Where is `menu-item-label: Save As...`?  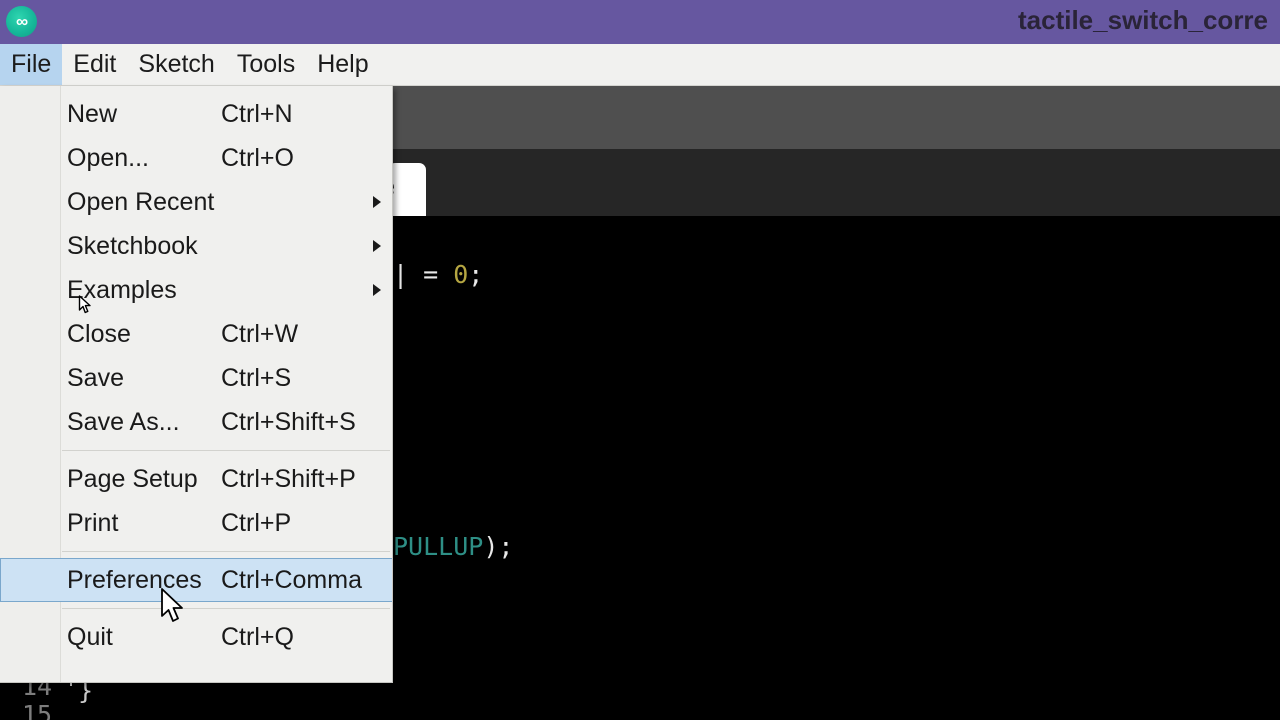 menu-item-label: Save As... is located at coordinates (123, 421).